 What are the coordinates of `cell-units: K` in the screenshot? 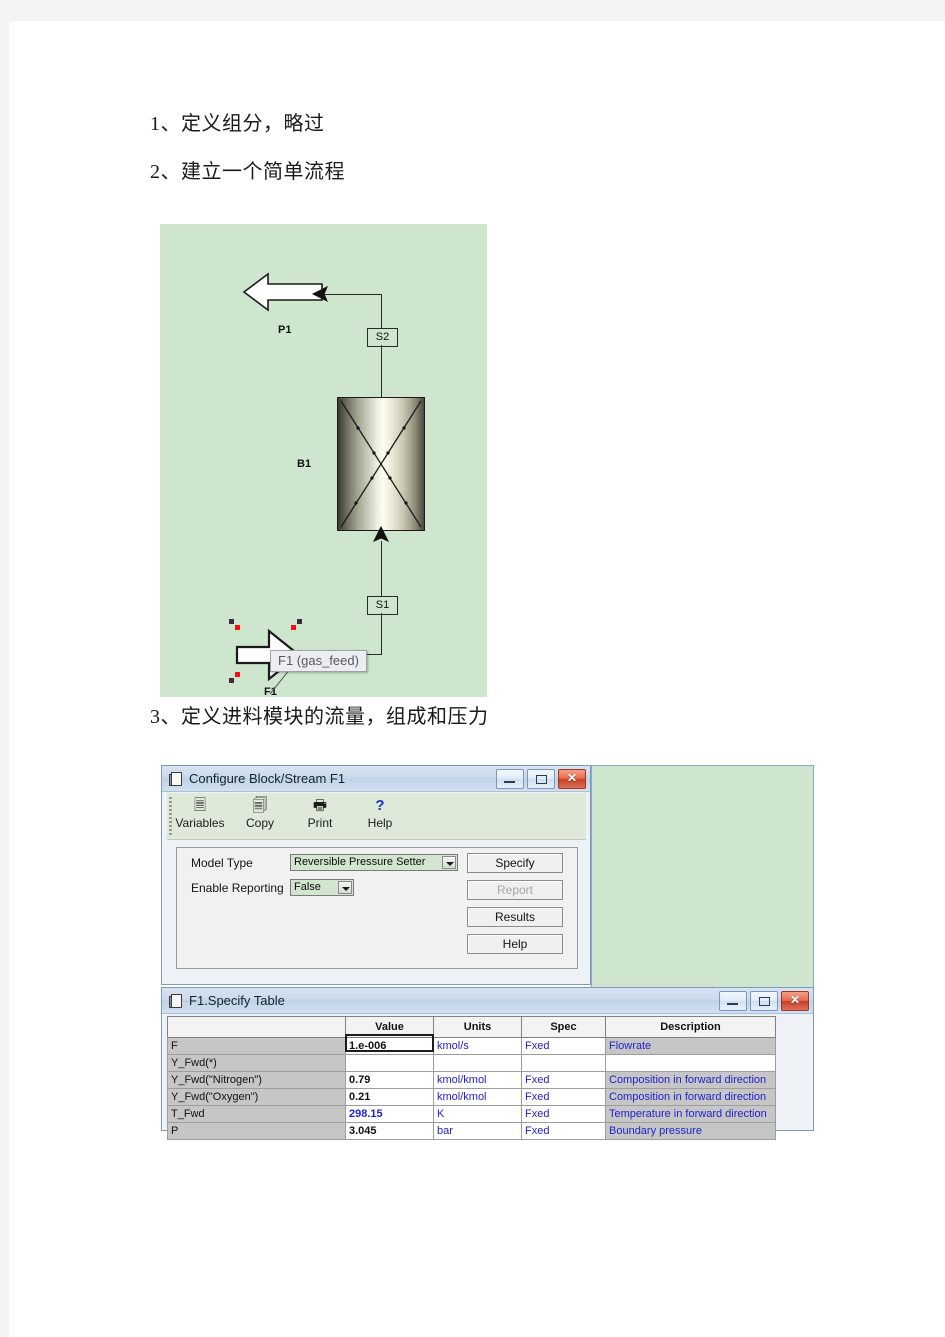 It's located at (477, 1114).